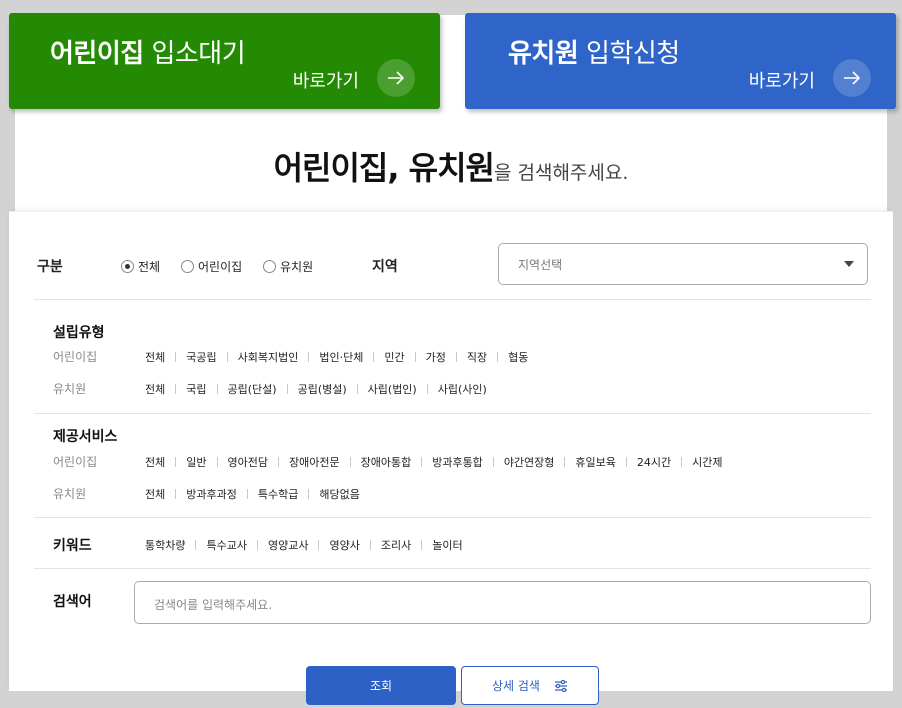  I want to click on filter-chip: 특수교사, so click(226, 545).